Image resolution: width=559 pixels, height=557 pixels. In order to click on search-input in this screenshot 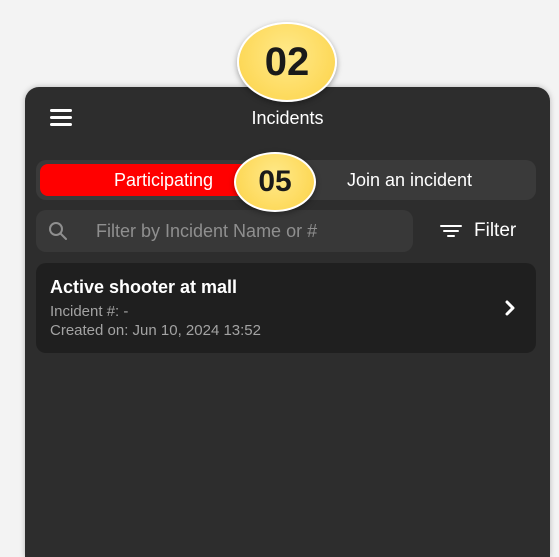, I will do `click(246, 231)`.